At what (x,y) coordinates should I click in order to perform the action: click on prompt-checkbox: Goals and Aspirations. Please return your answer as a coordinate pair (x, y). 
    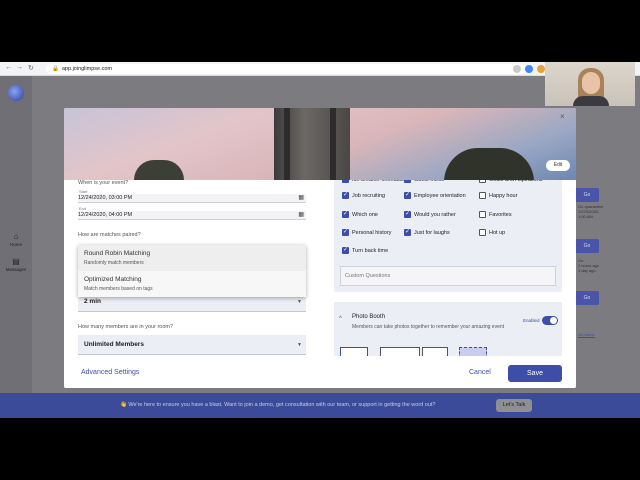
    Looking at the image, I should click on (511, 182).